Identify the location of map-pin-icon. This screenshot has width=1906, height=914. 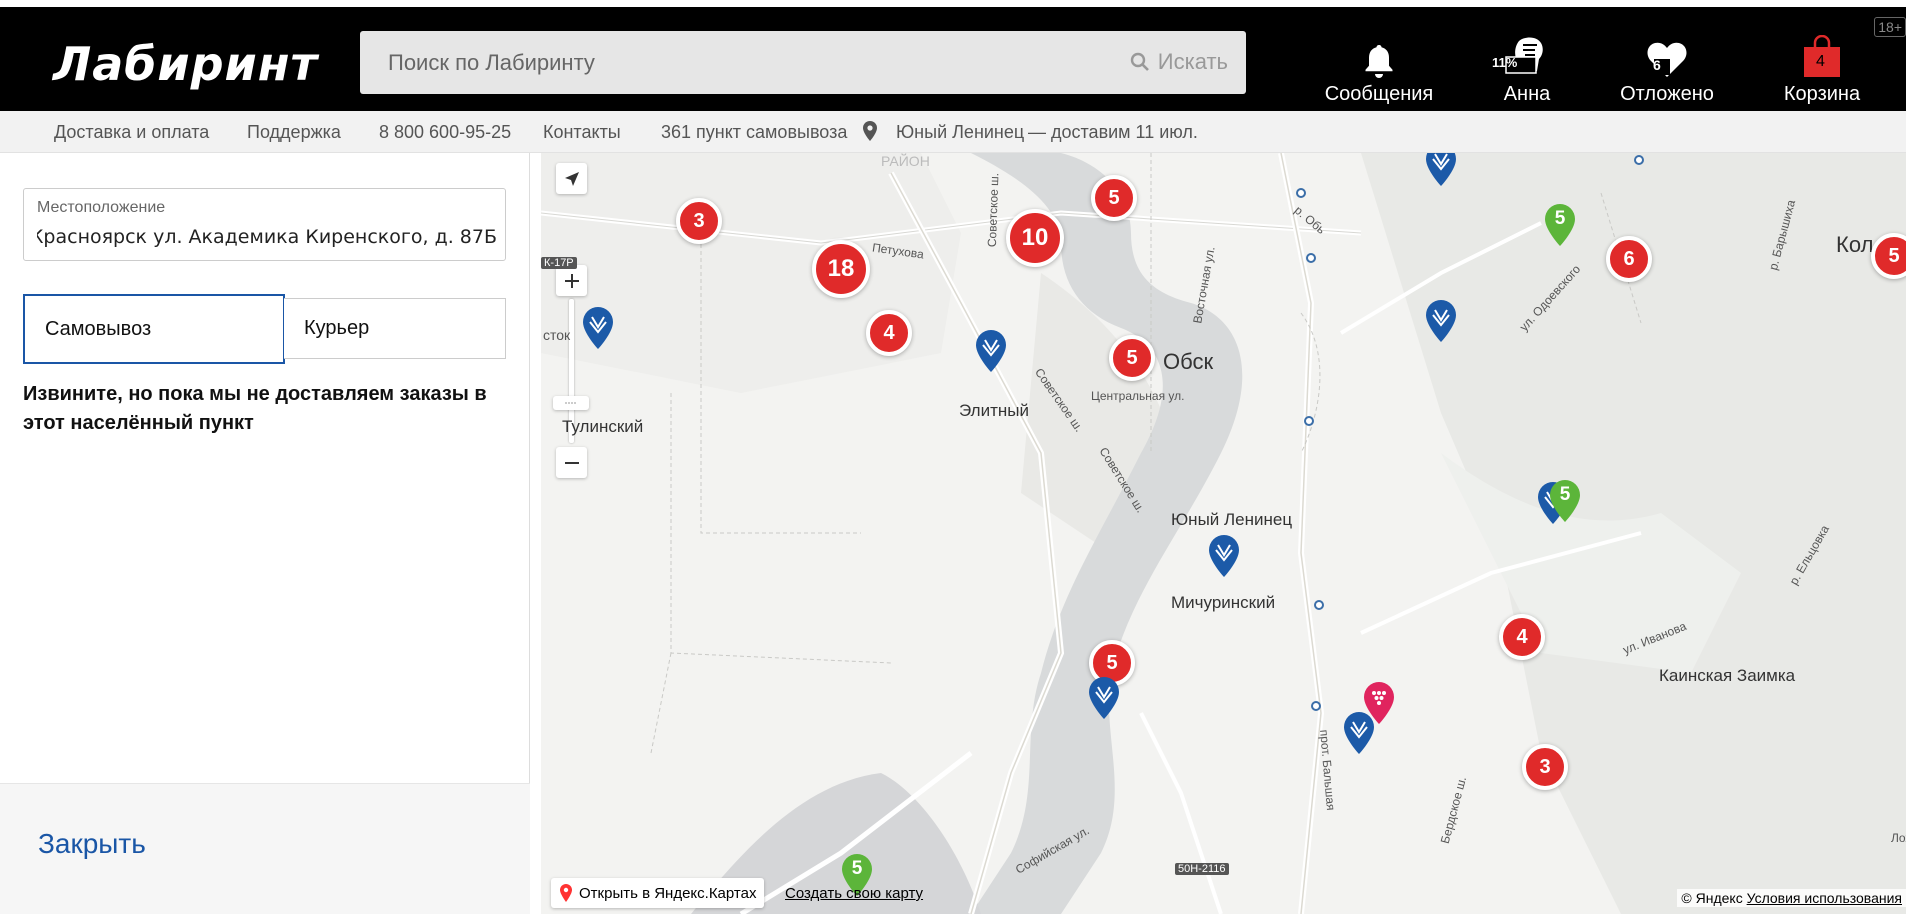
(566, 893).